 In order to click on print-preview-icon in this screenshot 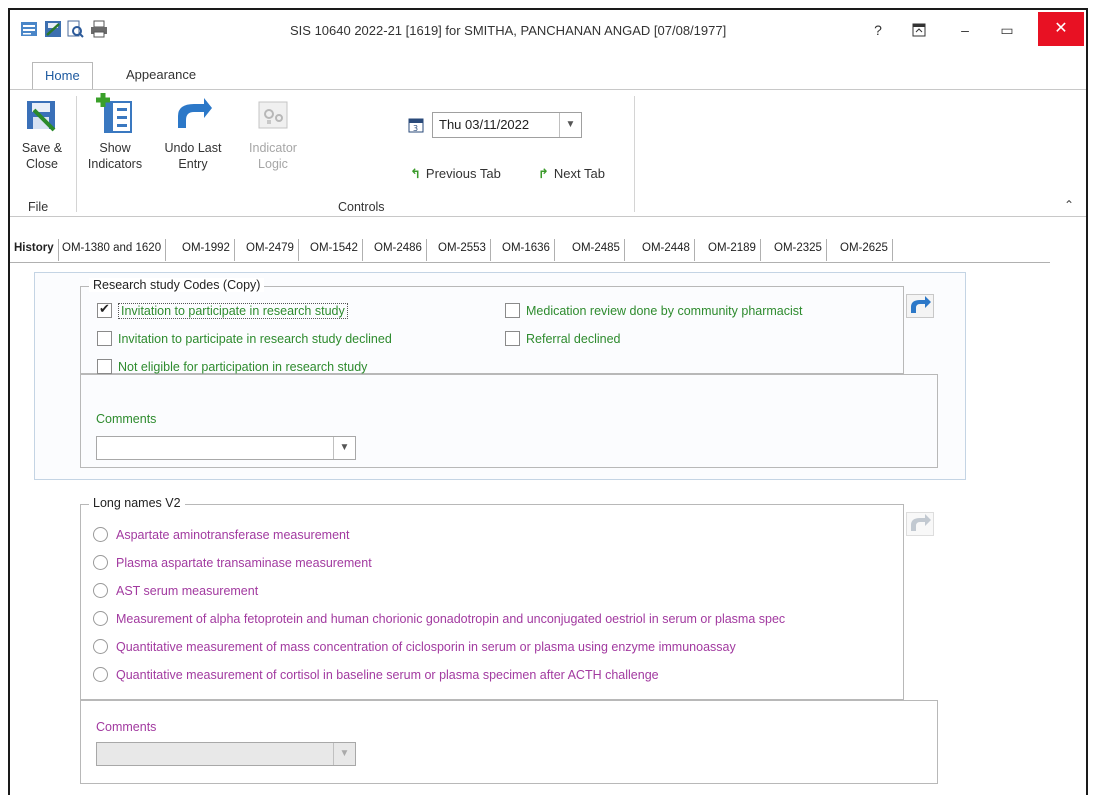, I will do `click(75, 29)`.